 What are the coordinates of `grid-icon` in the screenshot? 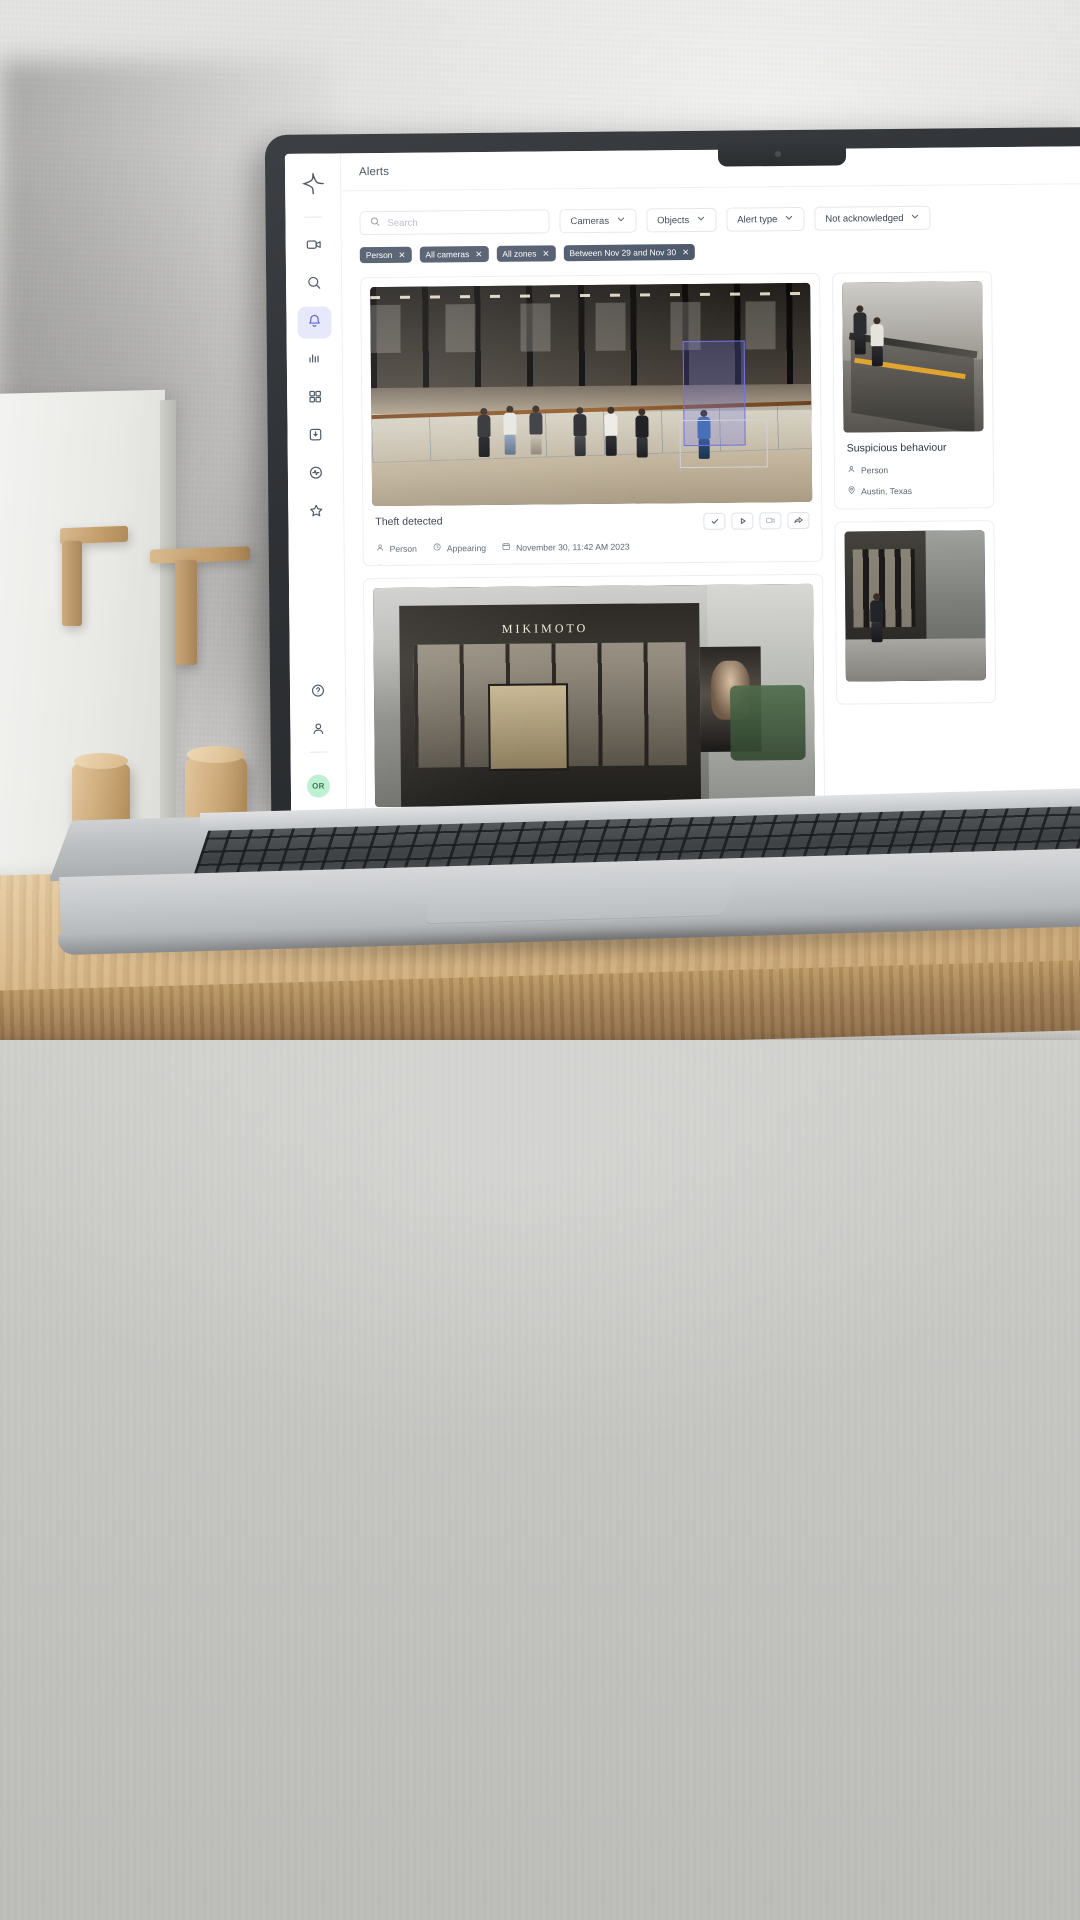 It's located at (315, 398).